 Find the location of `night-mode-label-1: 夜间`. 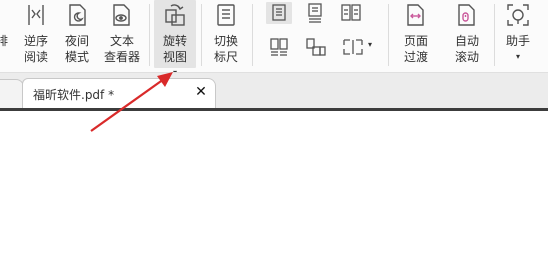

night-mode-label-1: 夜间 is located at coordinates (76, 41).